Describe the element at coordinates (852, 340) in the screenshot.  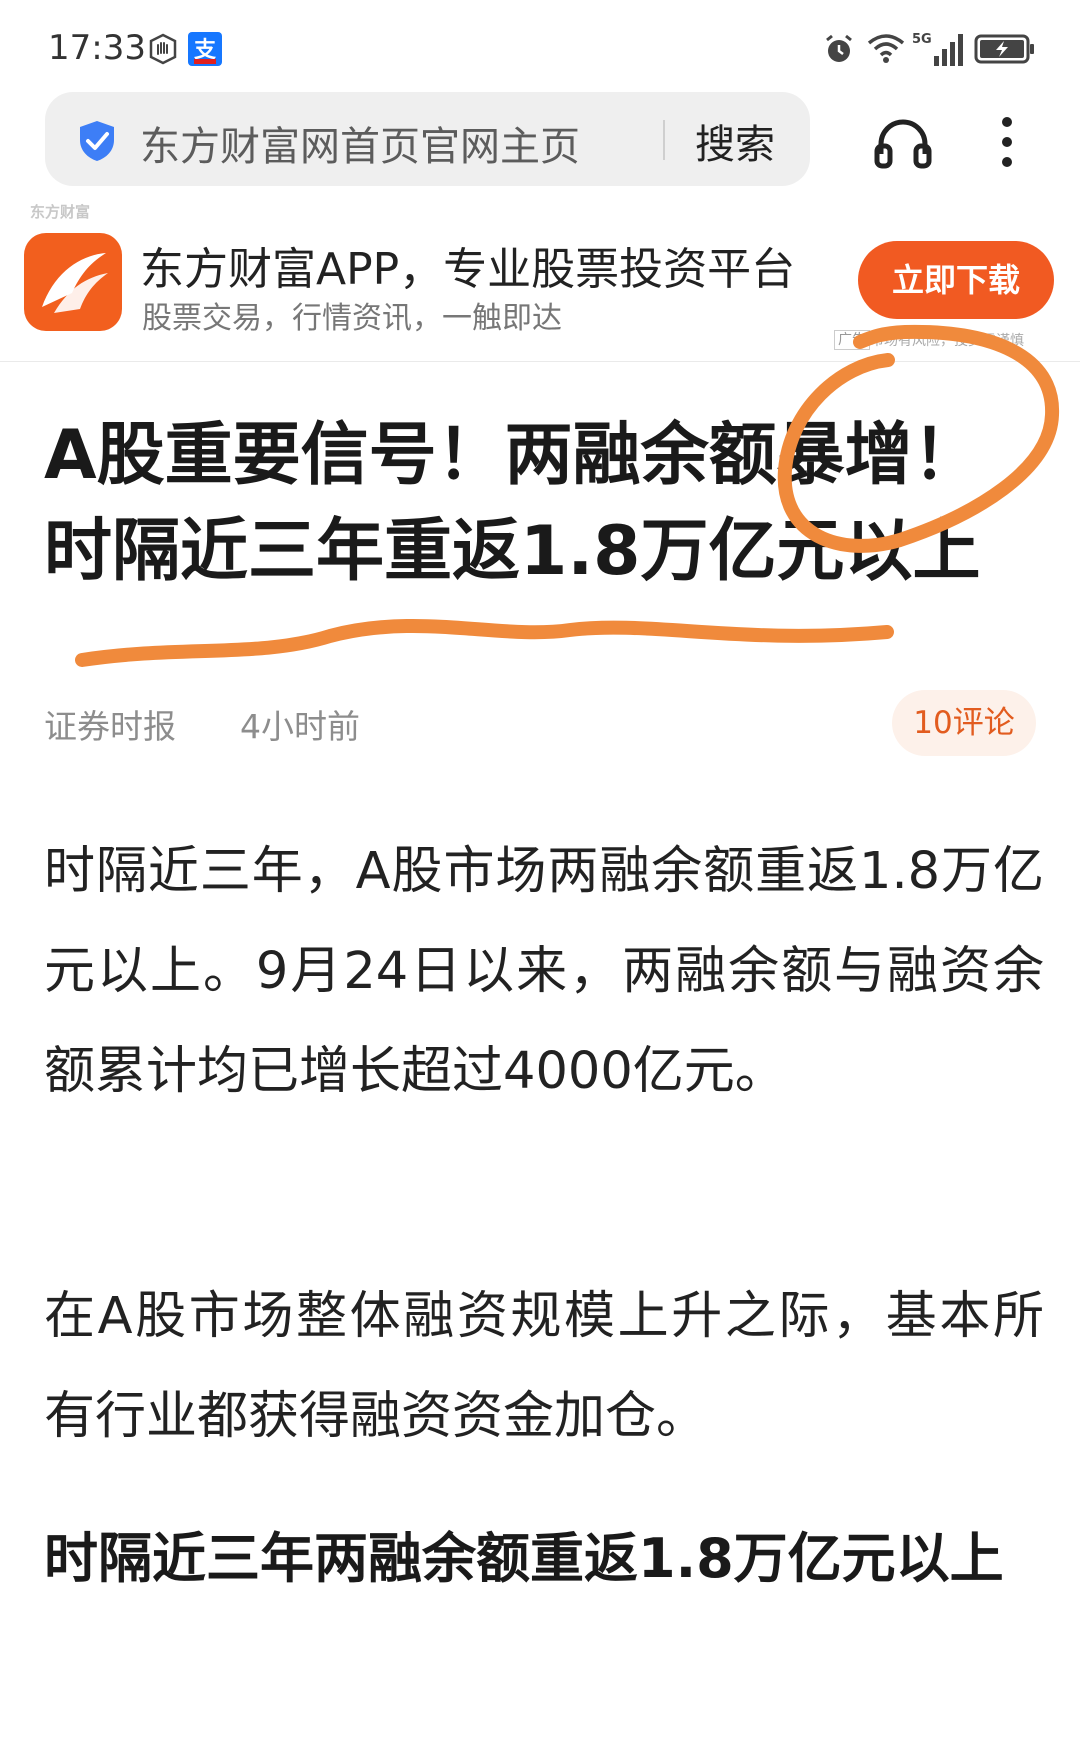
I see `ad-label-badge: 广告` at that location.